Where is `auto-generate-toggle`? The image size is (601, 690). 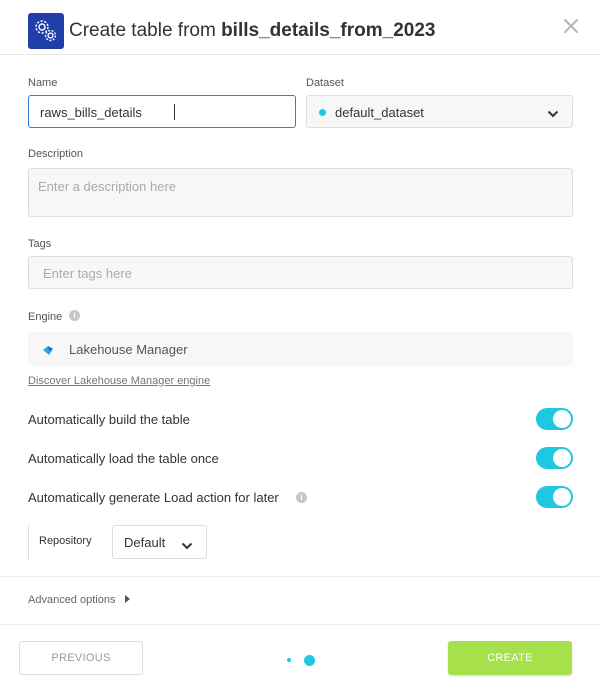
auto-generate-toggle is located at coordinates (554, 497).